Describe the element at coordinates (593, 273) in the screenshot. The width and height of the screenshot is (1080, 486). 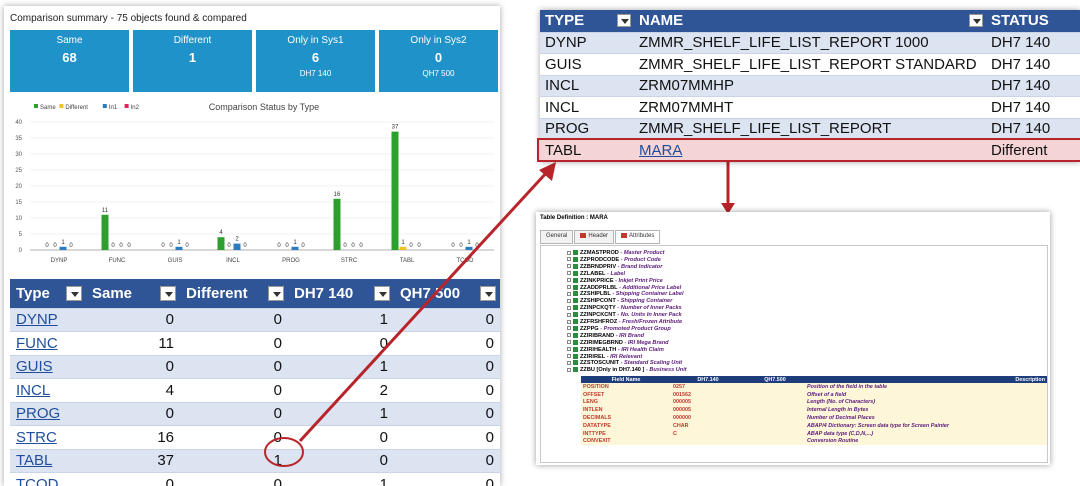
I see `field-name: ZZLABEL` at that location.